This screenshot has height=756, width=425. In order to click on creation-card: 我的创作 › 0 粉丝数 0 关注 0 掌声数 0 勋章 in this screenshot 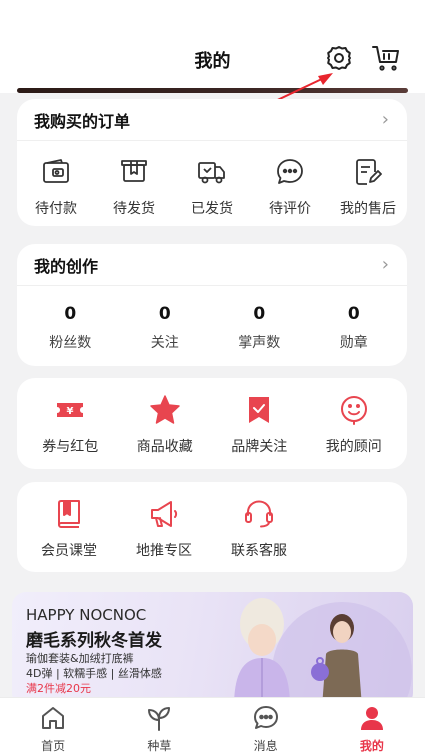, I will do `click(212, 305)`.